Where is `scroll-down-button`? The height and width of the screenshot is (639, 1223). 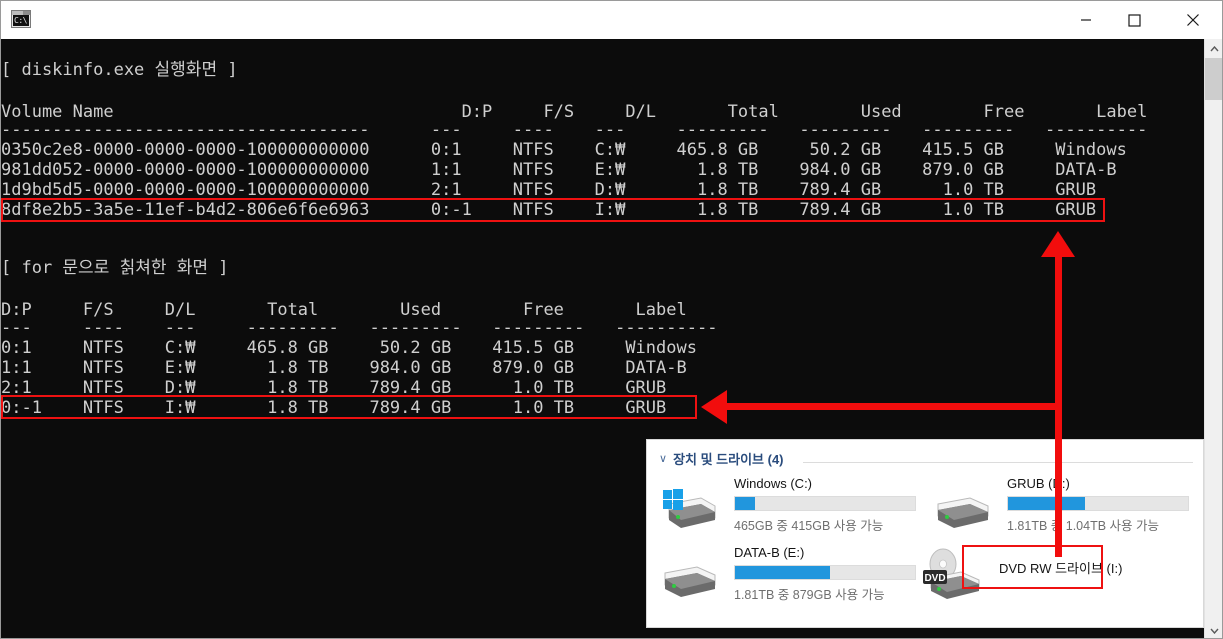
scroll-down-button is located at coordinates (1213, 629).